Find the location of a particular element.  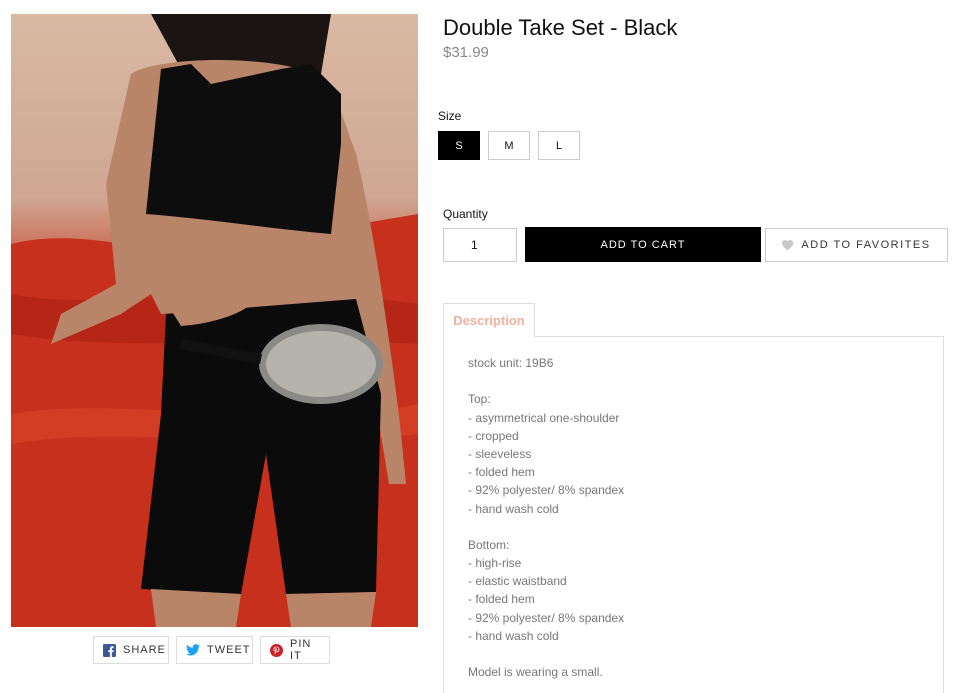

twitter-icon is located at coordinates (193, 650).